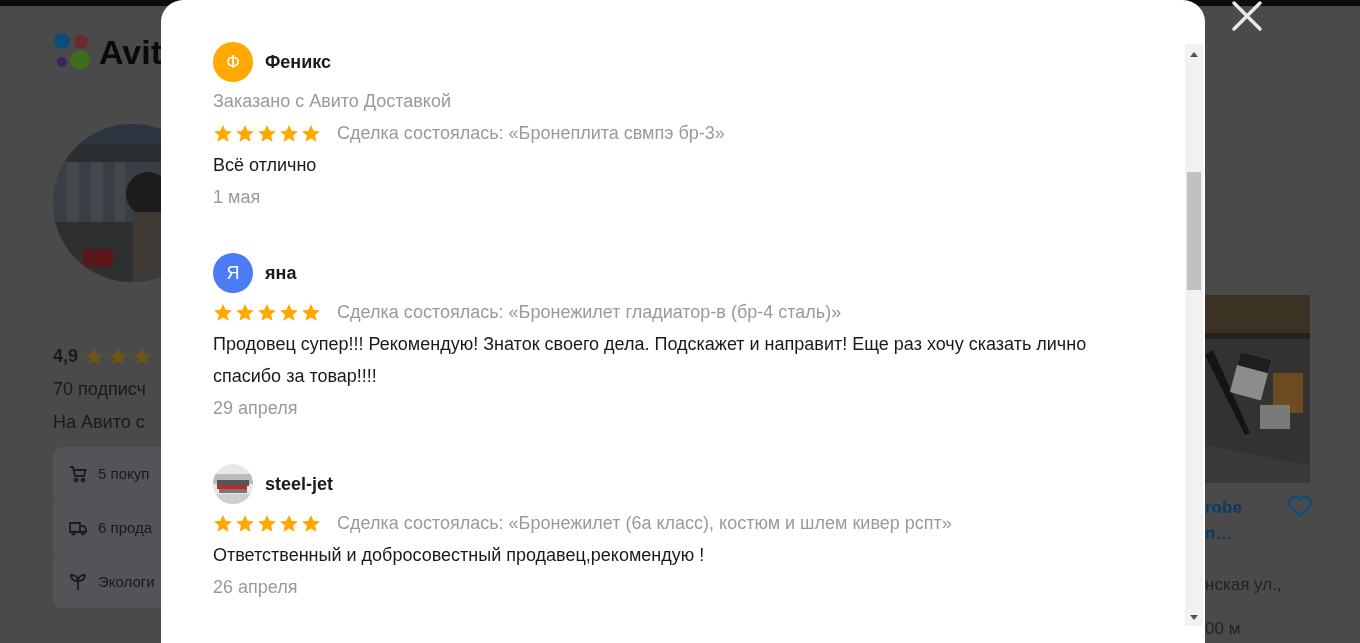  I want to click on avatar-letter: Ф, so click(233, 62).